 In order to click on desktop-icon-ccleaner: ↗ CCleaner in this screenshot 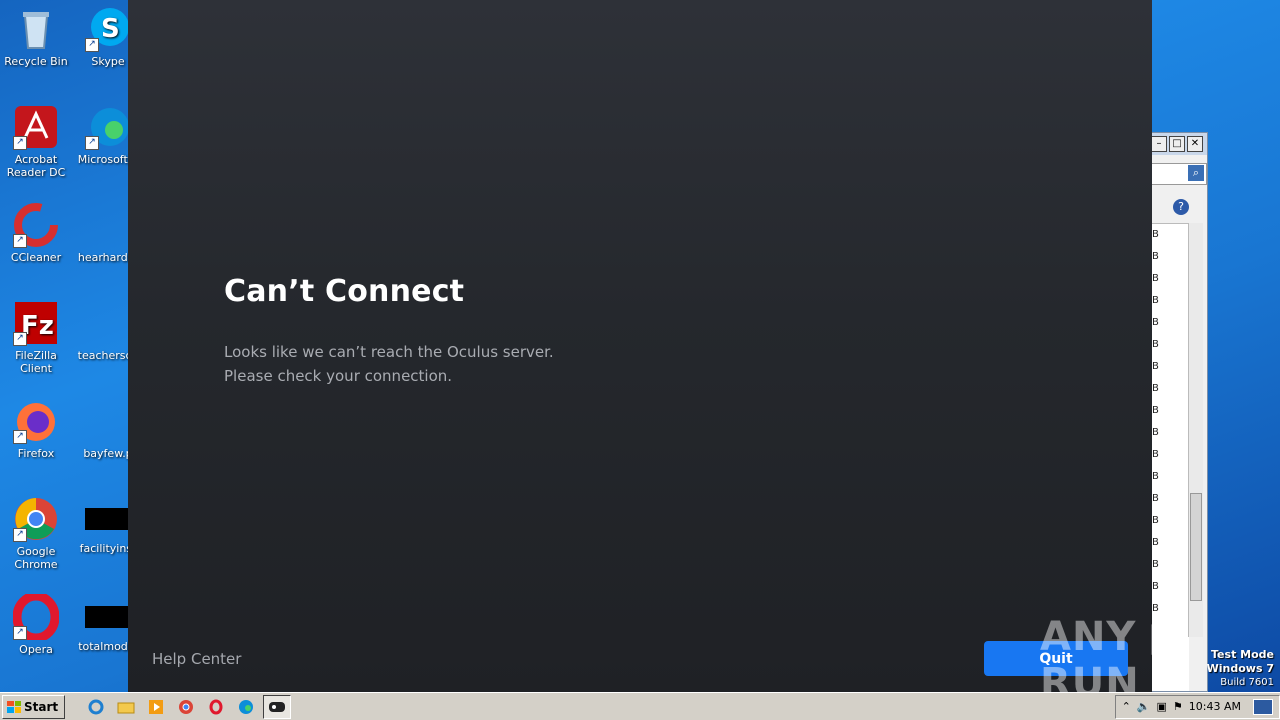, I will do `click(36, 233)`.